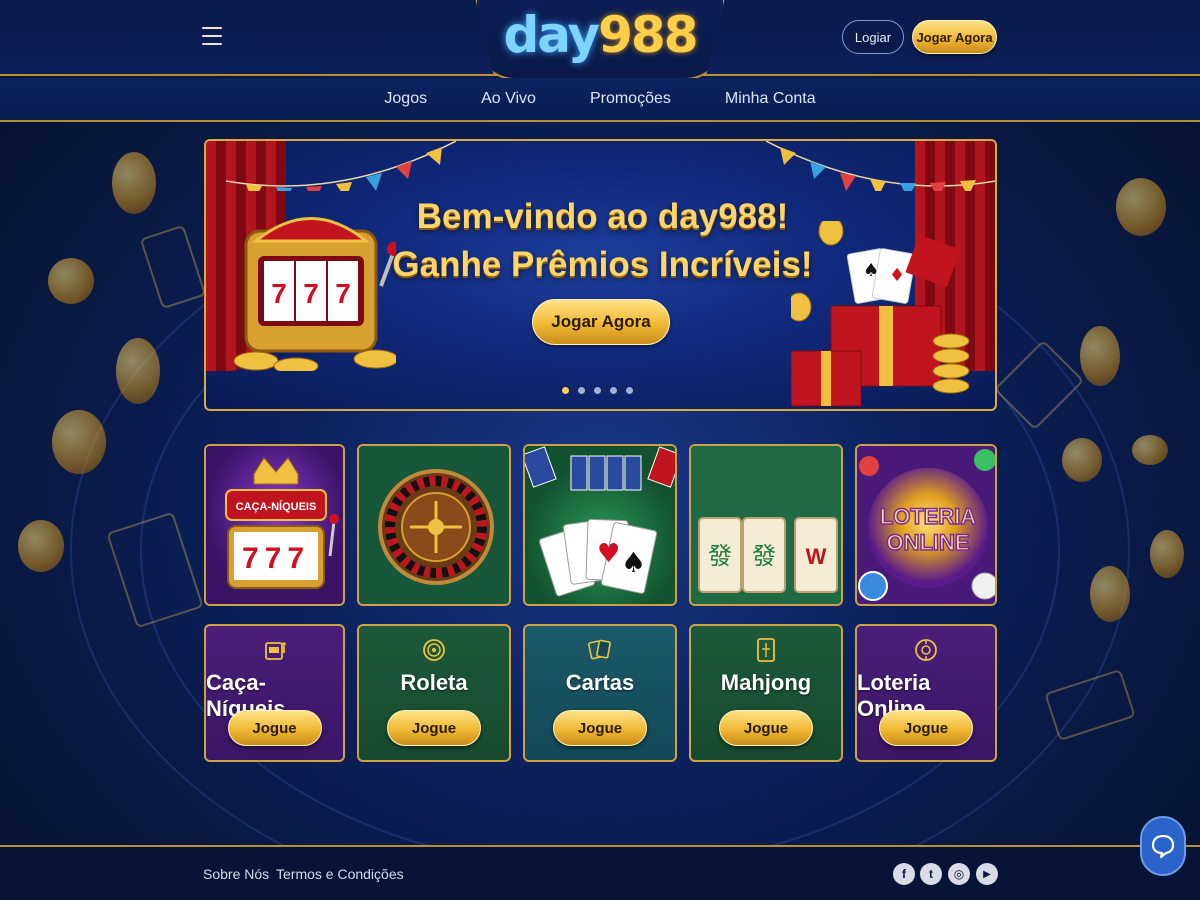 The height and width of the screenshot is (900, 1200). I want to click on nav-item-jogos: Jogos, so click(405, 99).